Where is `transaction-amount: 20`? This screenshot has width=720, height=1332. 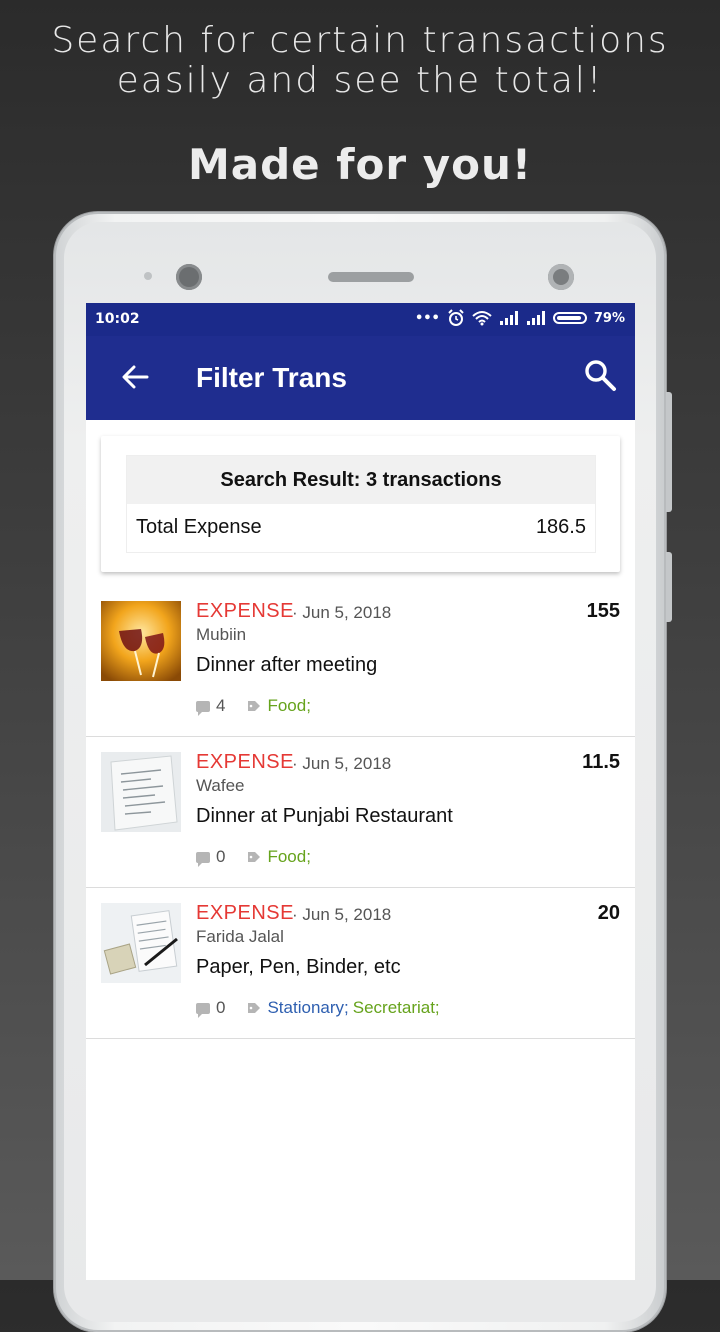
transaction-amount: 20 is located at coordinates (608, 913).